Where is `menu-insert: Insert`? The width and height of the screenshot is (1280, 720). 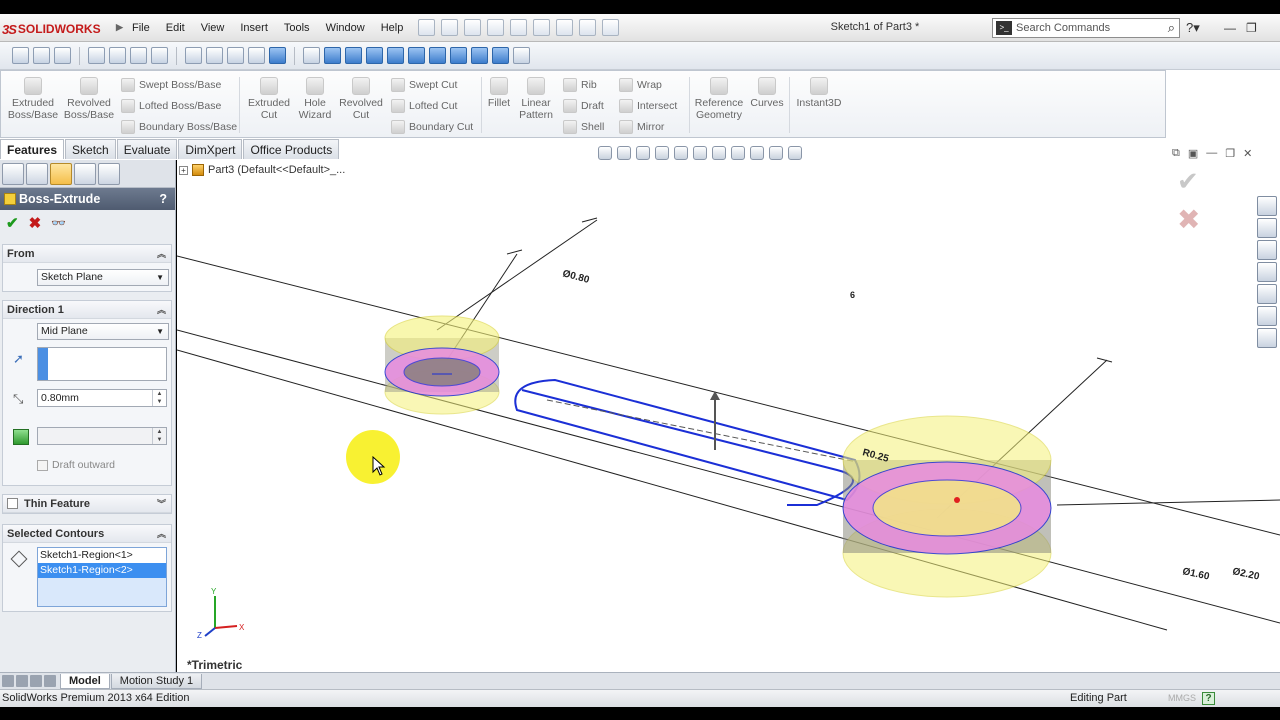 menu-insert: Insert is located at coordinates (254, 28).